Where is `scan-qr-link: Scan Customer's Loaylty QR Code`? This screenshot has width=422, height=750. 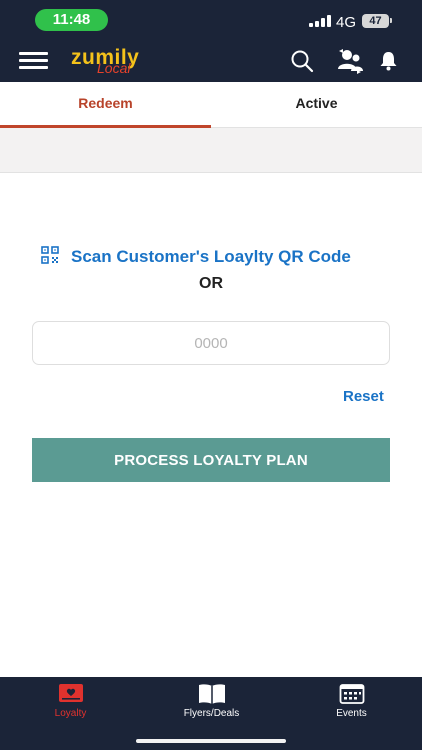
scan-qr-link: Scan Customer's Loaylty QR Code is located at coordinates (195, 257).